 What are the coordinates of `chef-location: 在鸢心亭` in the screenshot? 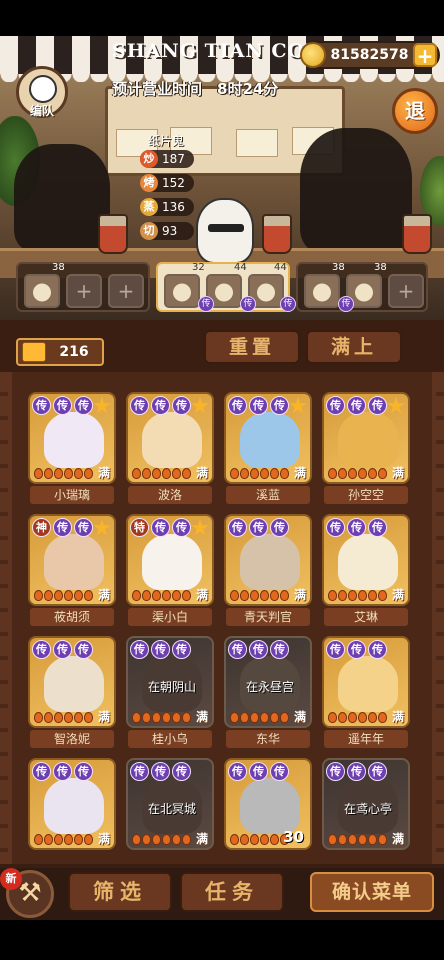 It's located at (367, 809).